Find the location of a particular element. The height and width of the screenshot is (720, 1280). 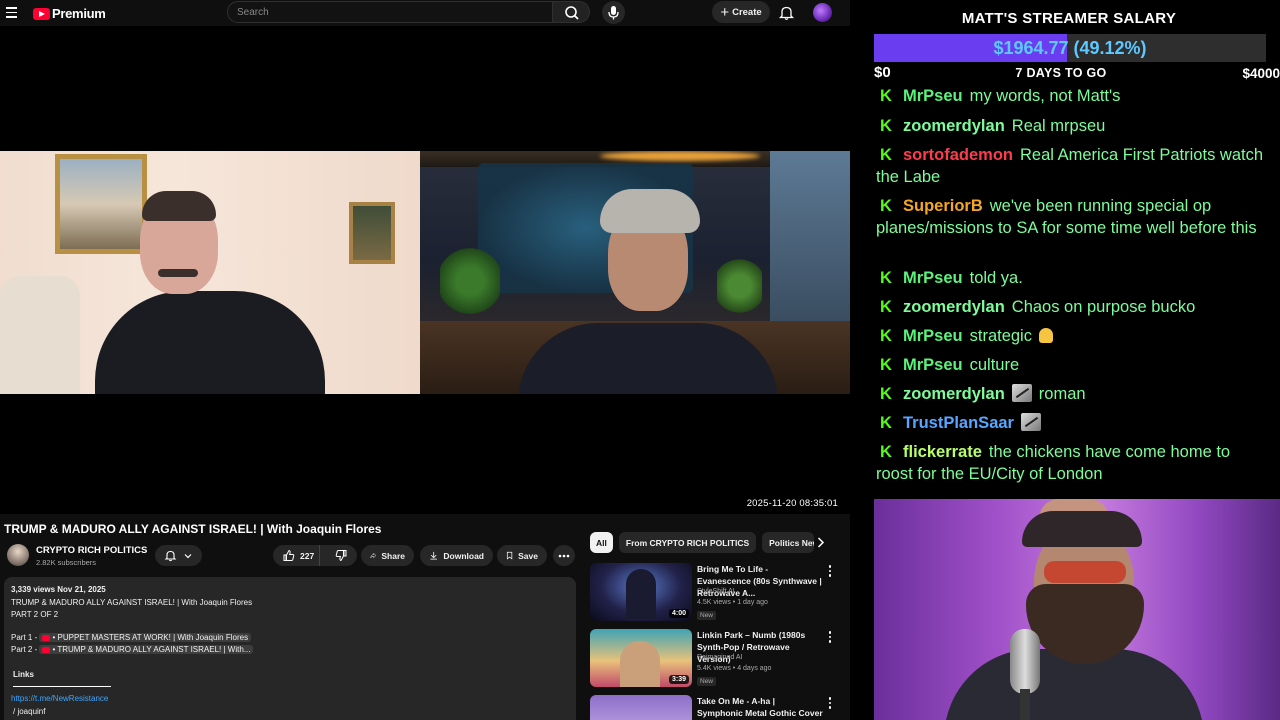

youtube-icon is located at coordinates (46, 649).